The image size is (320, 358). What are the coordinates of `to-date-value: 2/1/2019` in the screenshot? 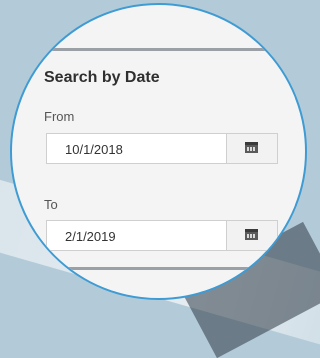 It's located at (90, 236).